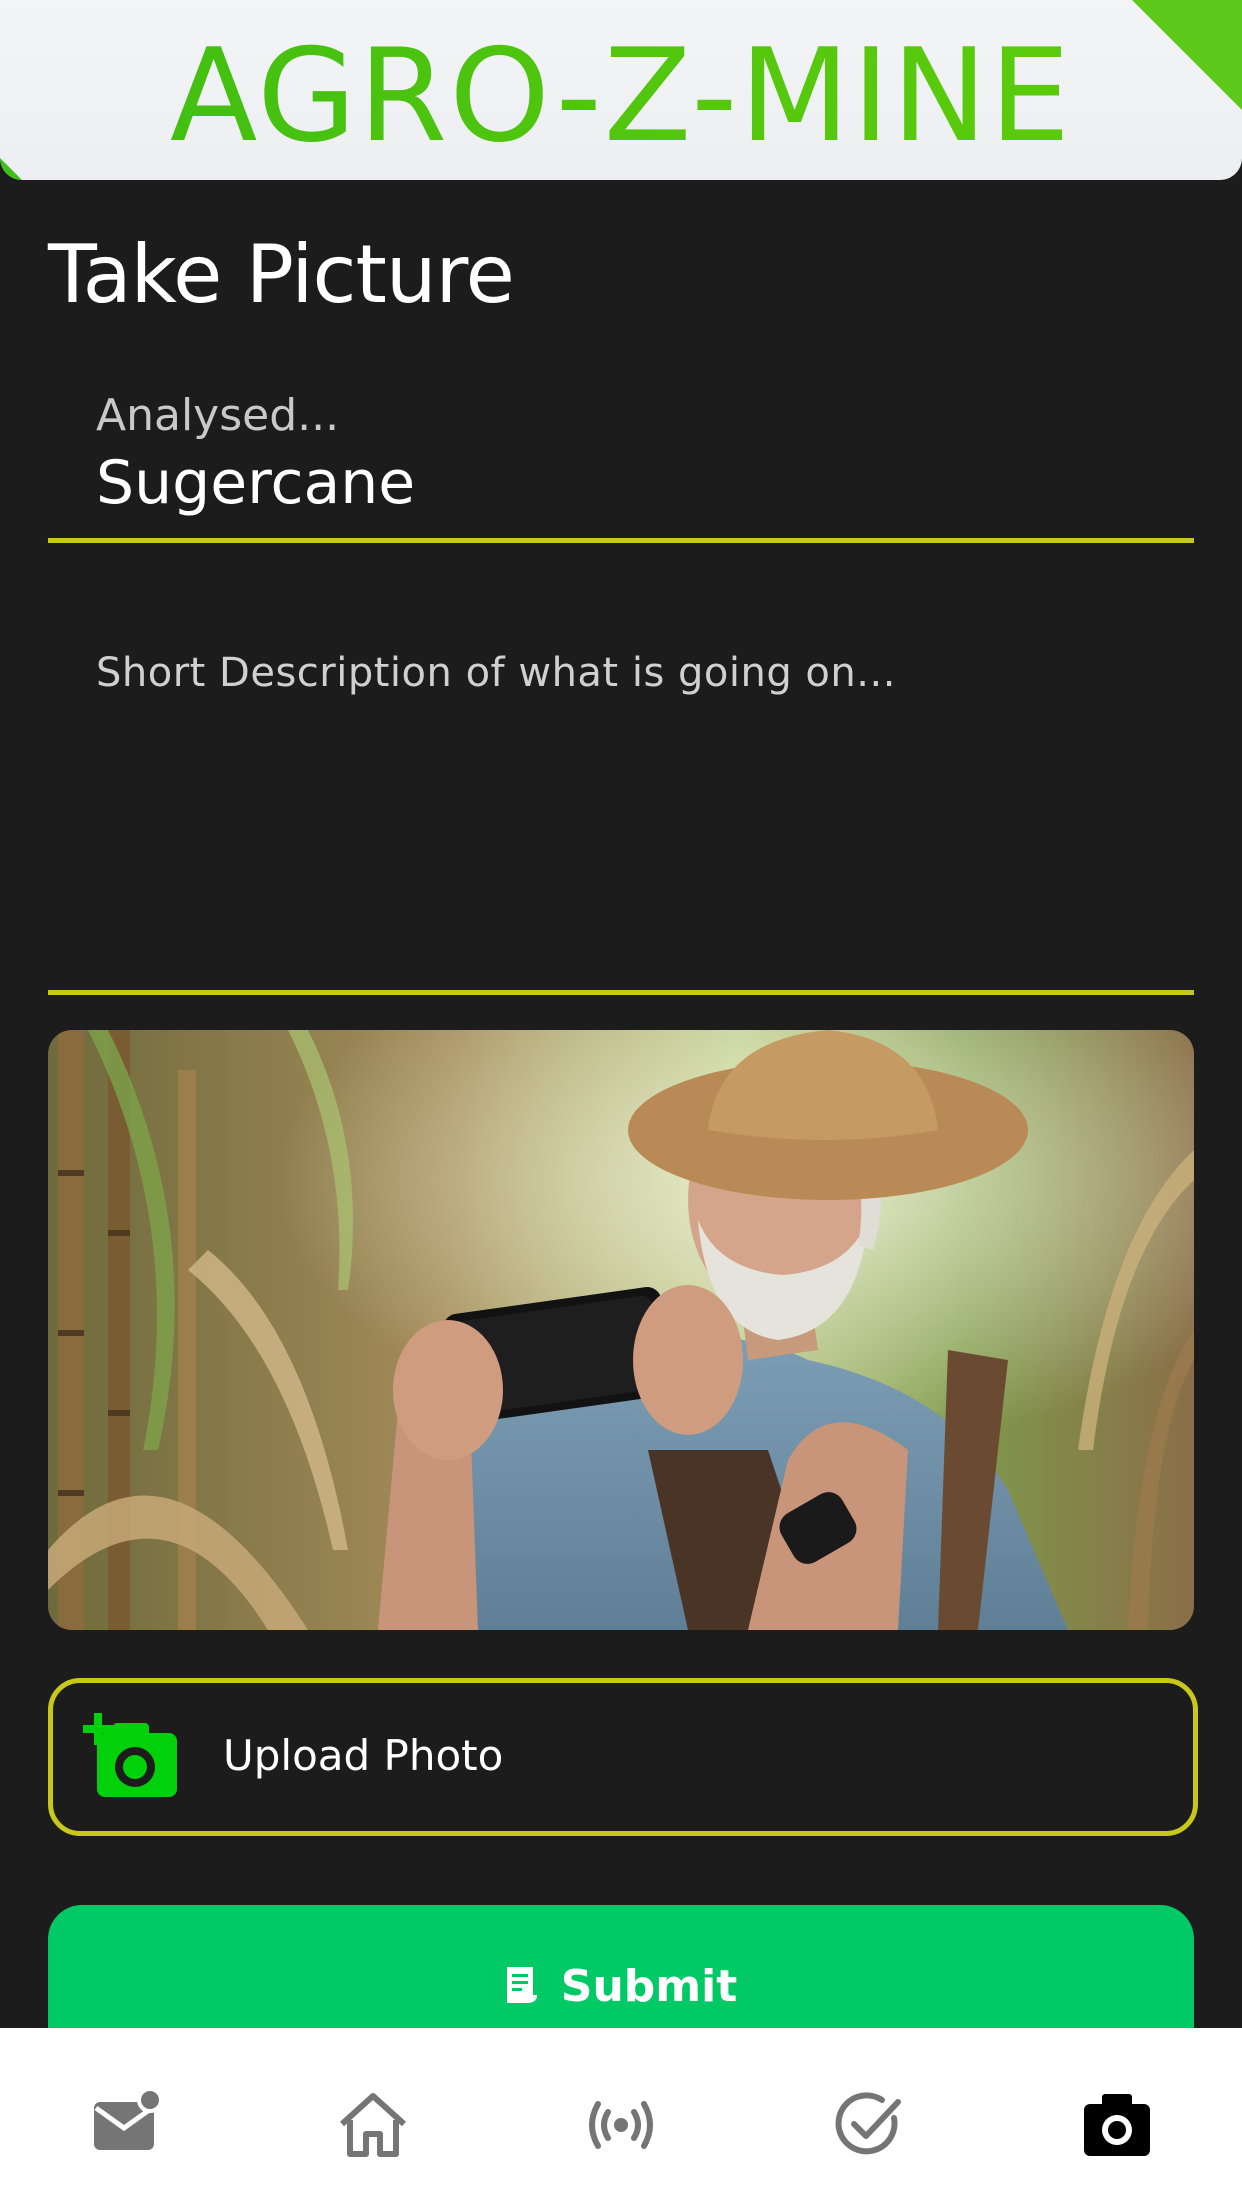  Describe the element at coordinates (363, 1755) in the screenshot. I see `upload-photo-label: Upload Photo` at that location.